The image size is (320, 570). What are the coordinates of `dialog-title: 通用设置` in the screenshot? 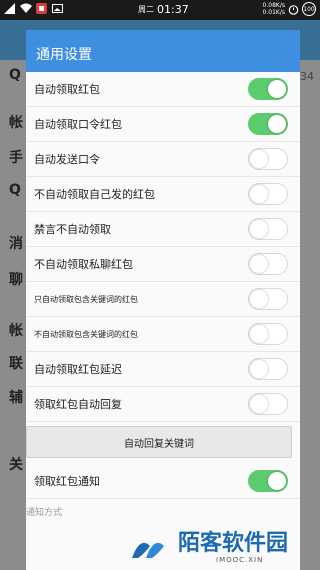 It's located at (163, 51).